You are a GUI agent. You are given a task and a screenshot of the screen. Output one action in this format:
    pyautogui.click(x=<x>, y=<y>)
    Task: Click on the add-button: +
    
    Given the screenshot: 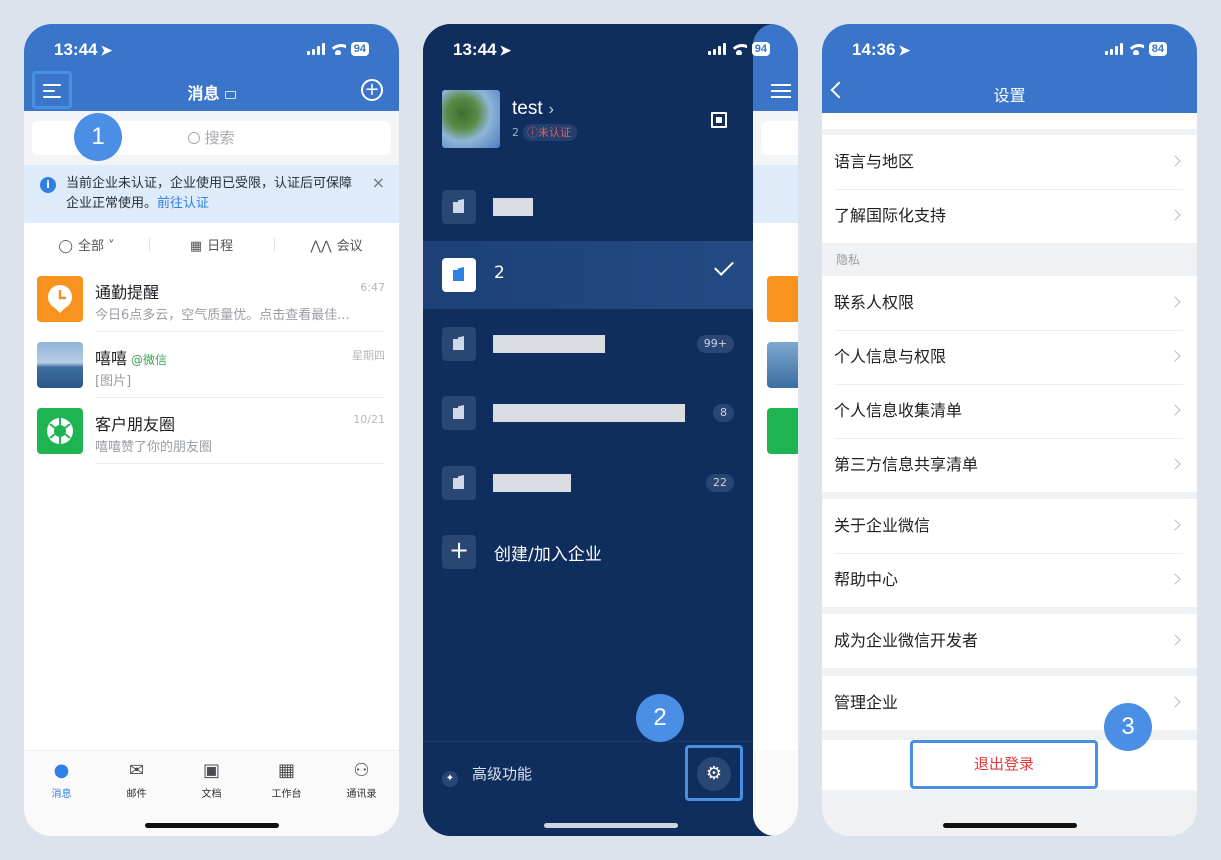 What is the action you would take?
    pyautogui.click(x=372, y=90)
    